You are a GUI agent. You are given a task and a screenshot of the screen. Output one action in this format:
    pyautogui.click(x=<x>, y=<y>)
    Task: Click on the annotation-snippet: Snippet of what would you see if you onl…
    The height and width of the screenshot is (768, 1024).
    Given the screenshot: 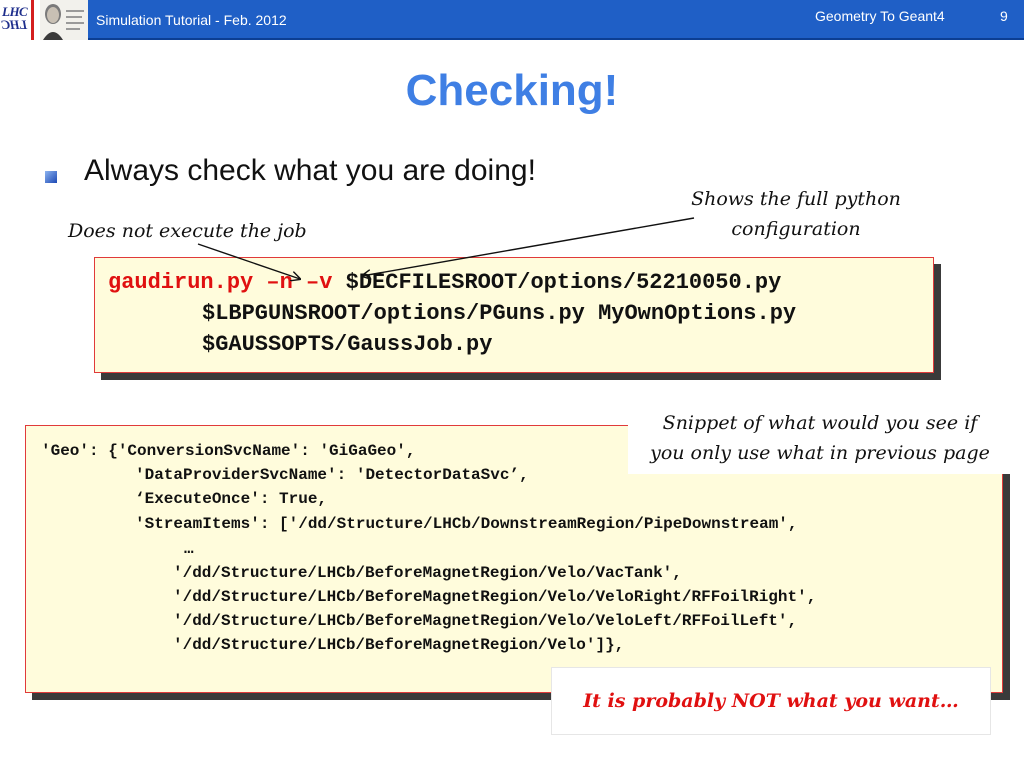 What is the action you would take?
    pyautogui.click(x=820, y=441)
    